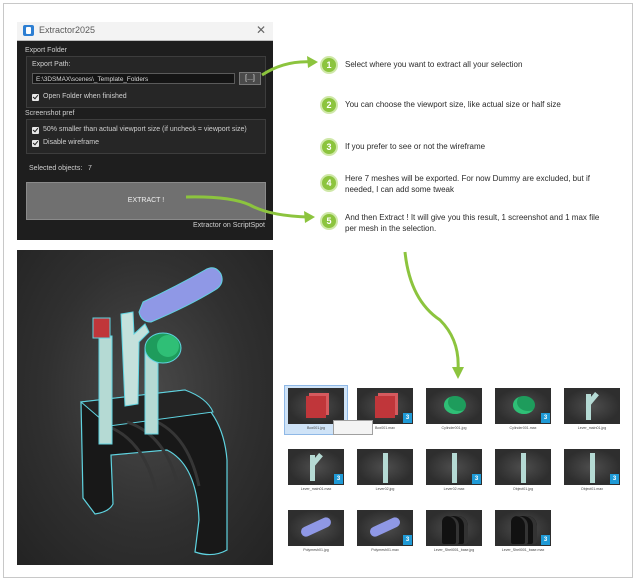 The height and width of the screenshot is (583, 638). What do you see at coordinates (523, 428) in the screenshot?
I see `result-filename: Cylinder001.max` at bounding box center [523, 428].